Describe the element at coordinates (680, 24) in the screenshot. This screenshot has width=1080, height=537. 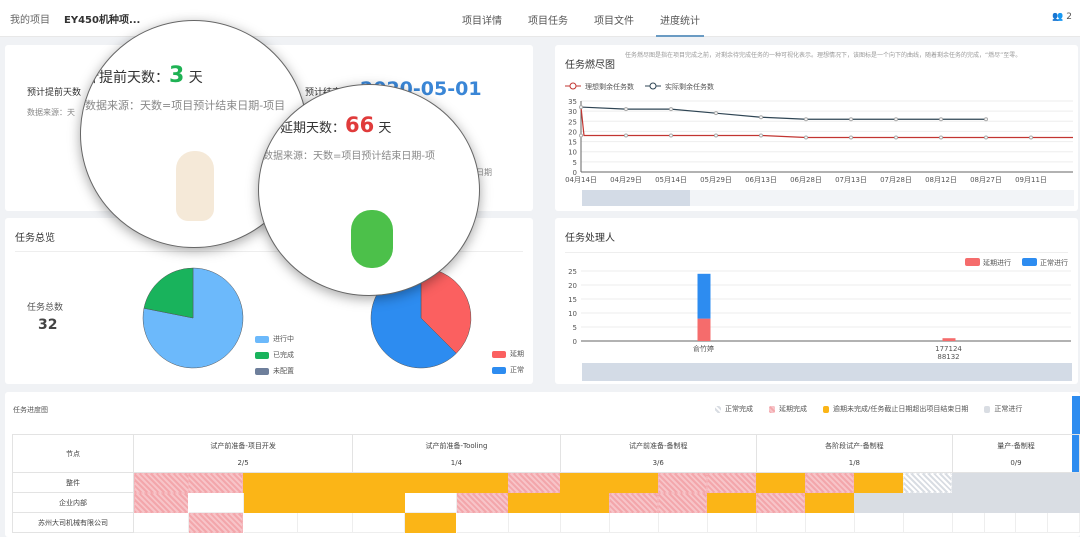
I see `tab-progress-stats: 进度统计` at that location.